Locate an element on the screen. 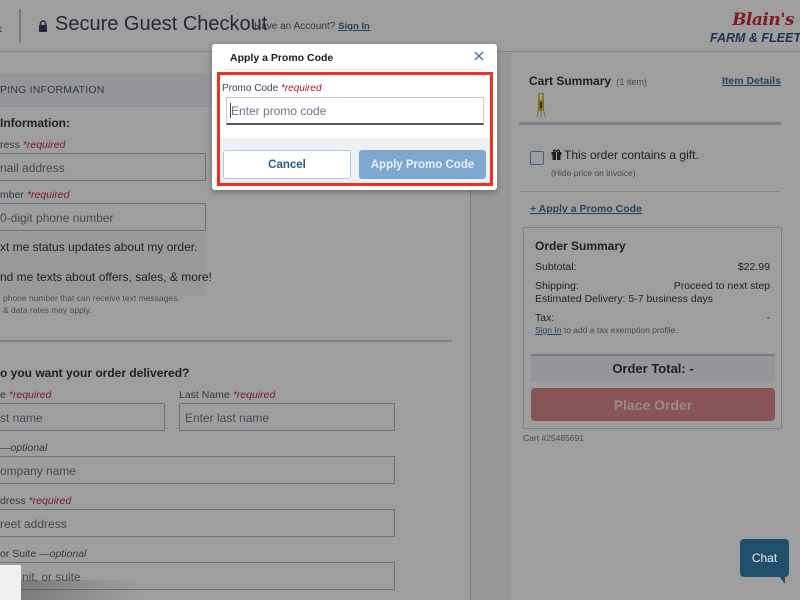 The image size is (800, 600). dialog-title: Apply a Promo Code is located at coordinates (282, 58).